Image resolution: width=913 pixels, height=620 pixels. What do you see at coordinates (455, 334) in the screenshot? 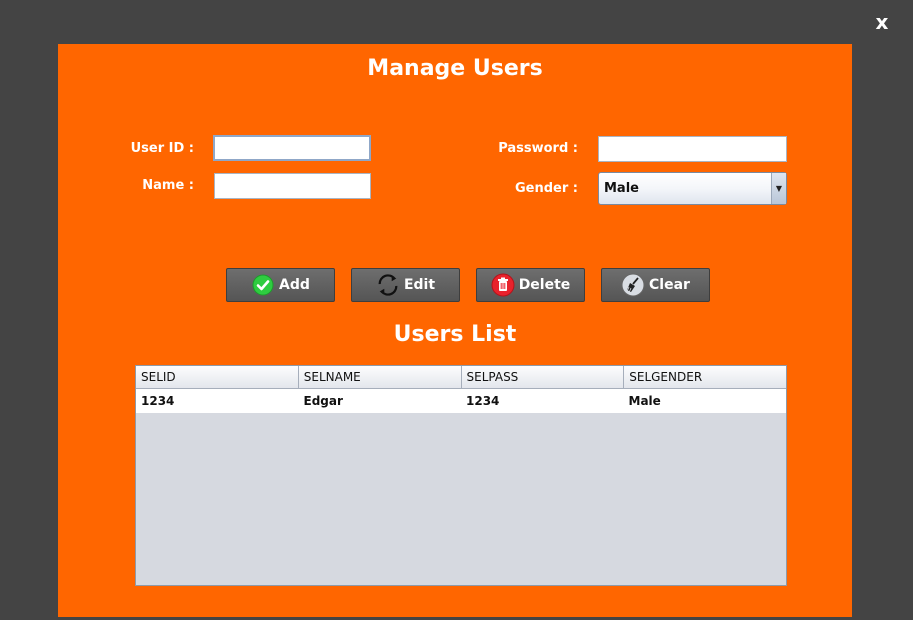
I see `users-list-title: Users List` at bounding box center [455, 334].